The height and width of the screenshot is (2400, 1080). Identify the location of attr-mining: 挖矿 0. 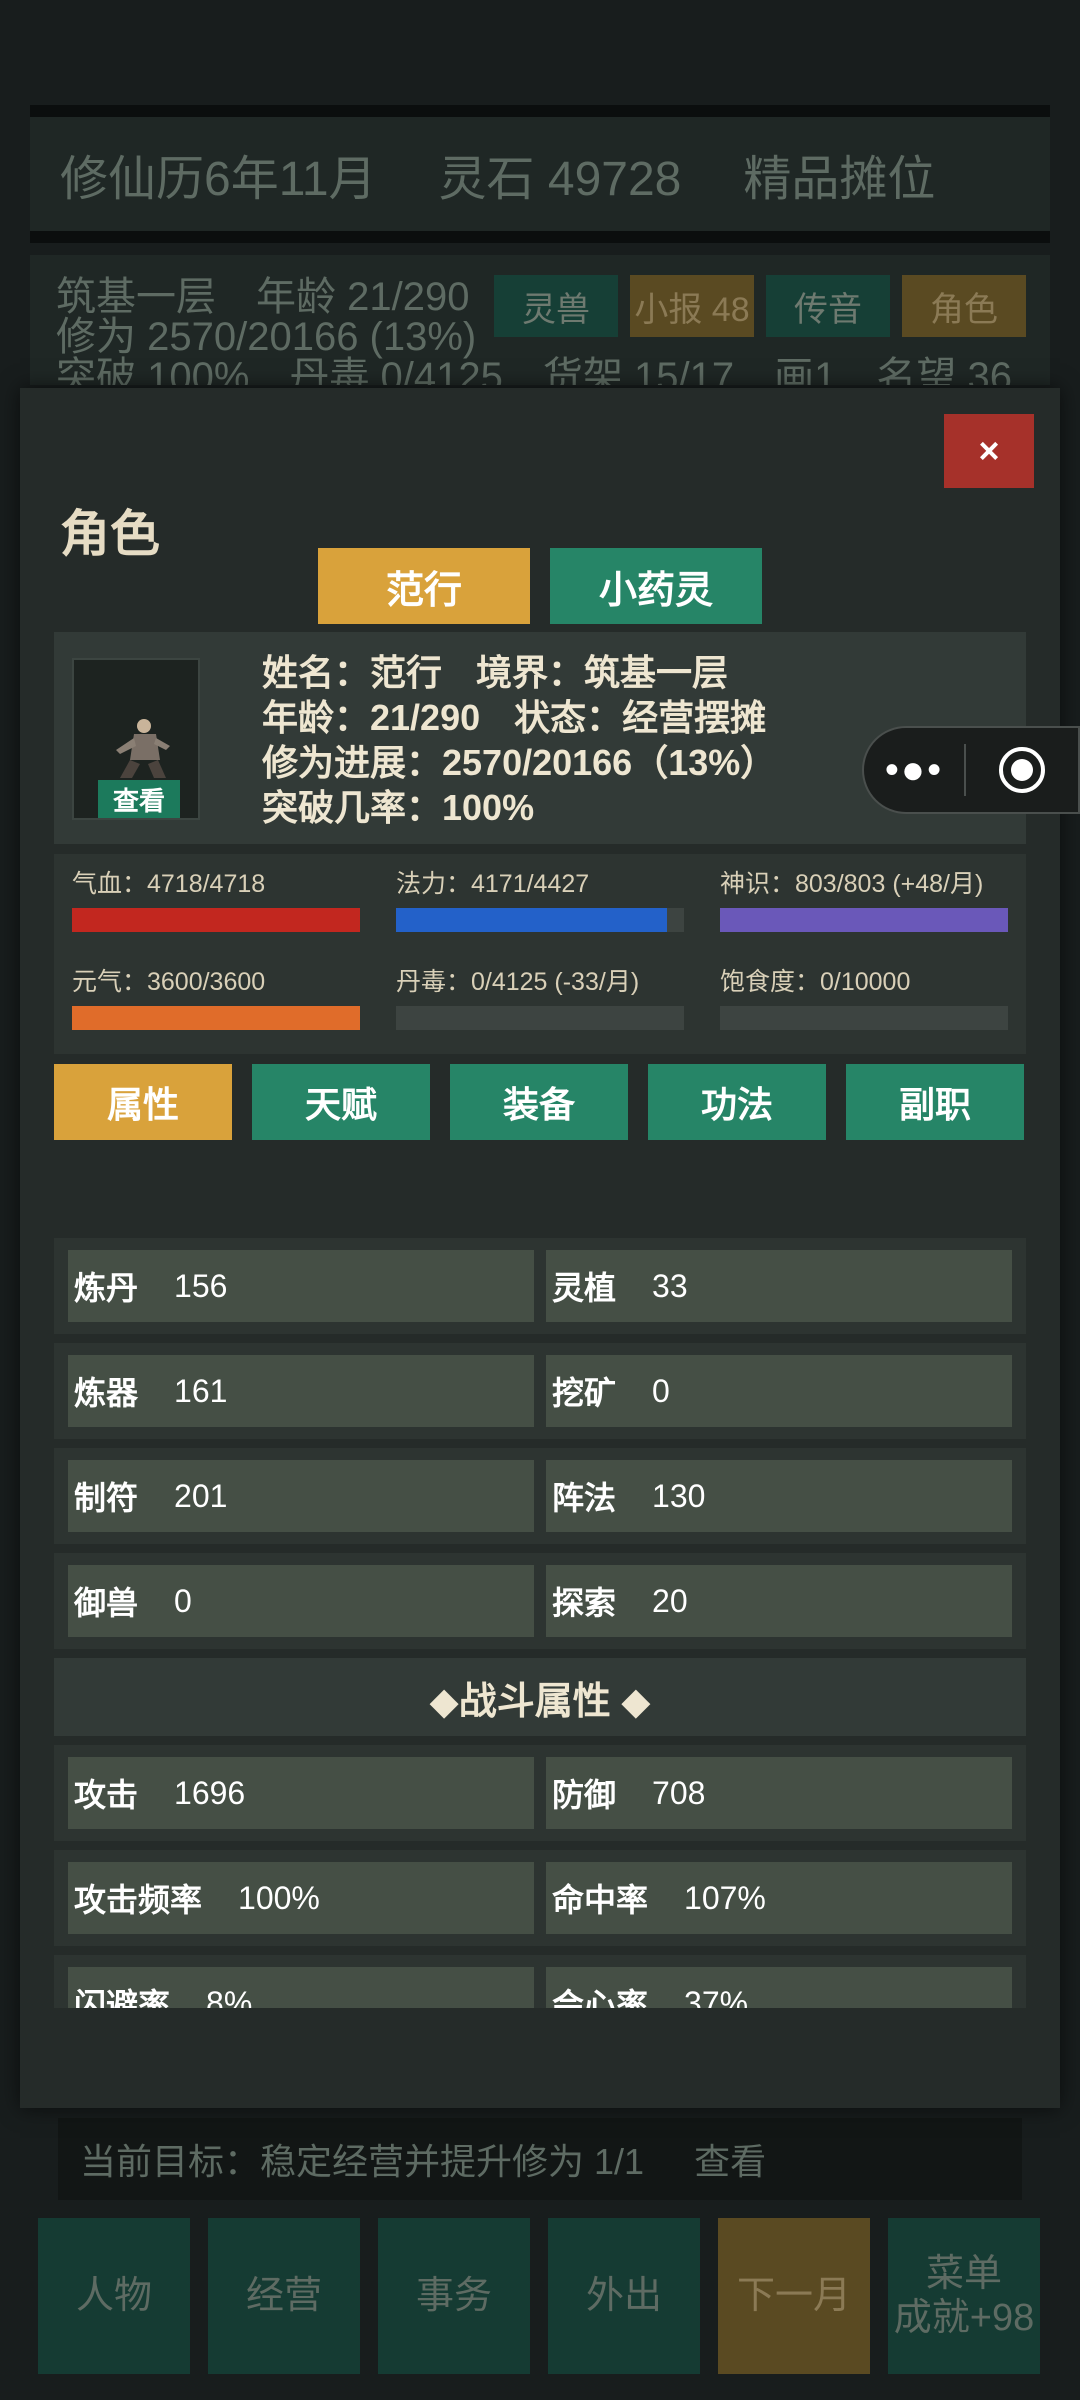
(779, 1391).